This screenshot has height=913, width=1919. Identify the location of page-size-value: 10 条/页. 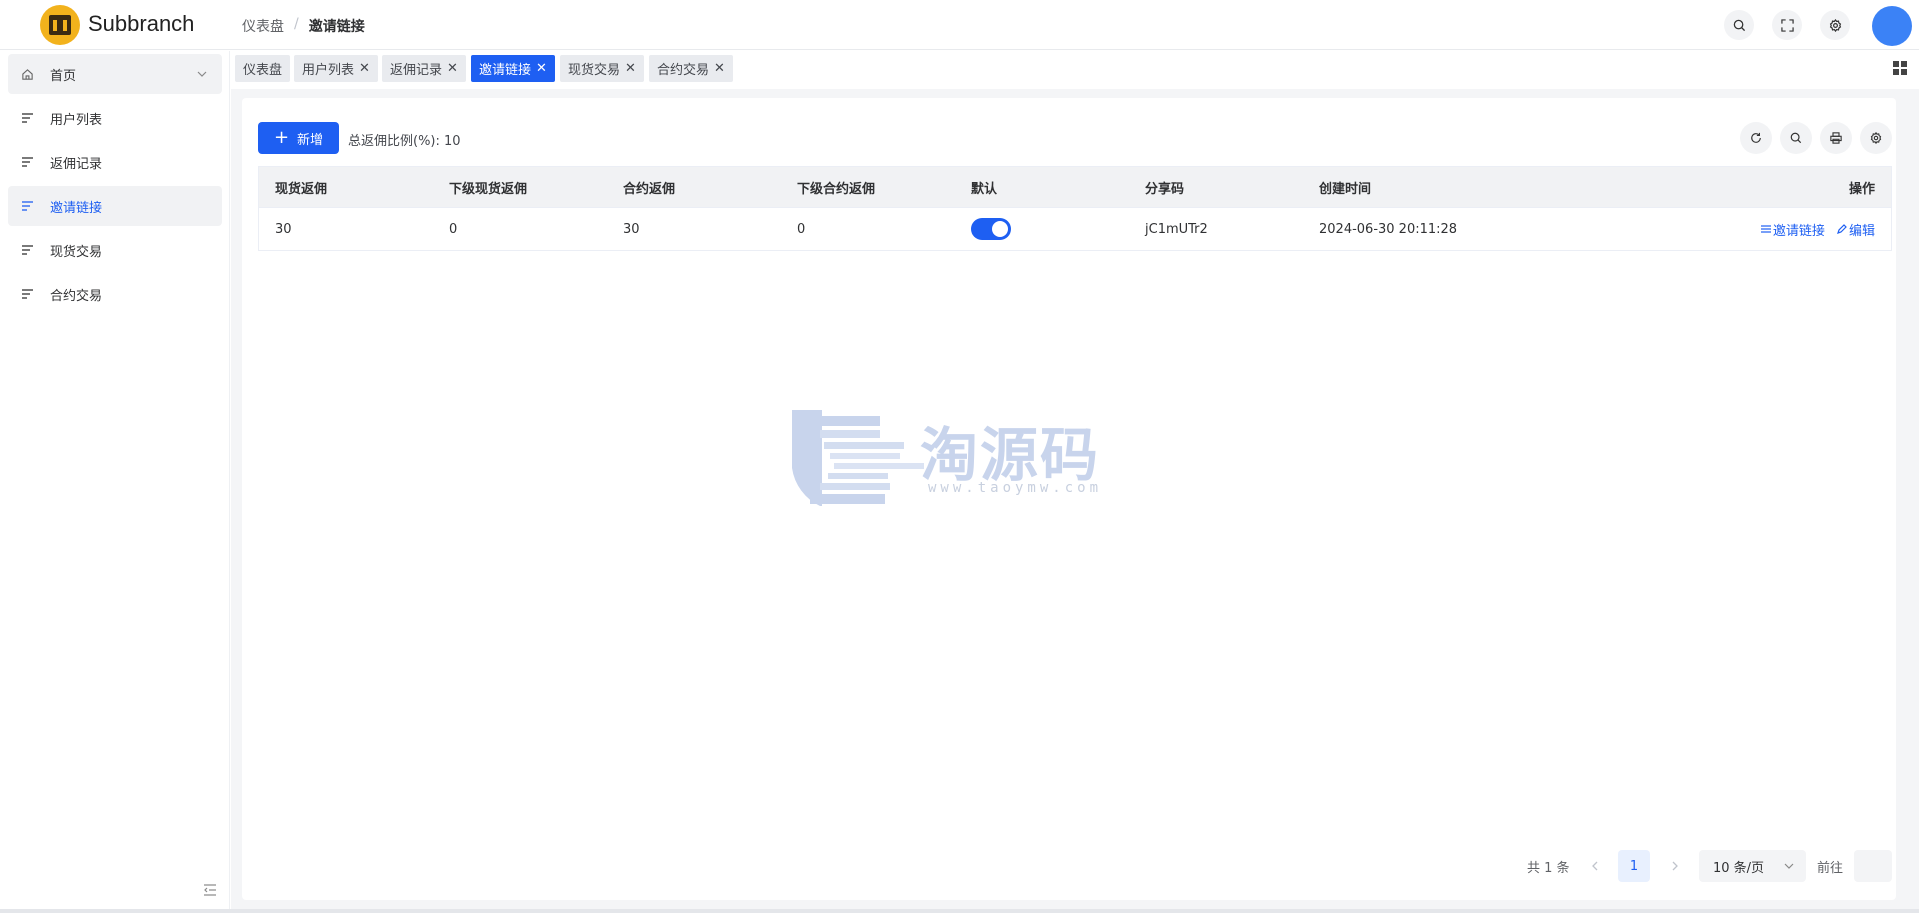
(1739, 868).